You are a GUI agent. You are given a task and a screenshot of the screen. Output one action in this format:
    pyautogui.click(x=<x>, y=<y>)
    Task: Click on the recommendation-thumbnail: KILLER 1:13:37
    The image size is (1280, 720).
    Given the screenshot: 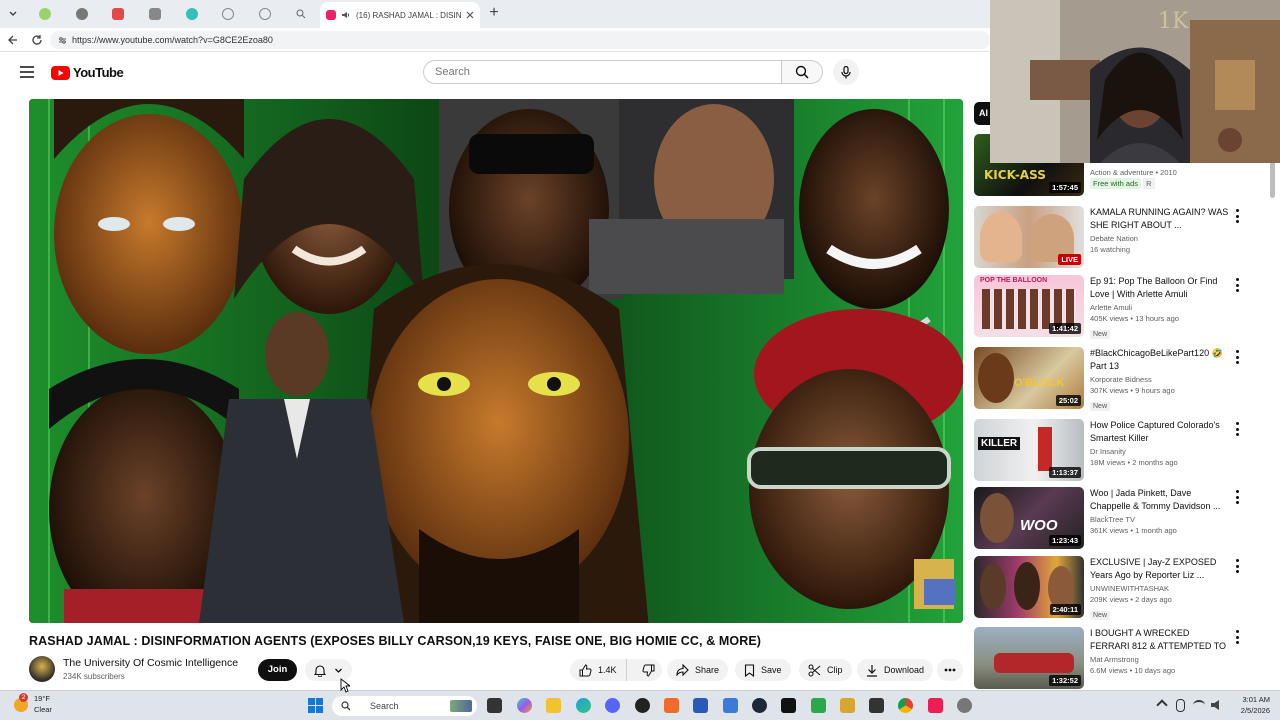 What is the action you would take?
    pyautogui.click(x=1029, y=450)
    